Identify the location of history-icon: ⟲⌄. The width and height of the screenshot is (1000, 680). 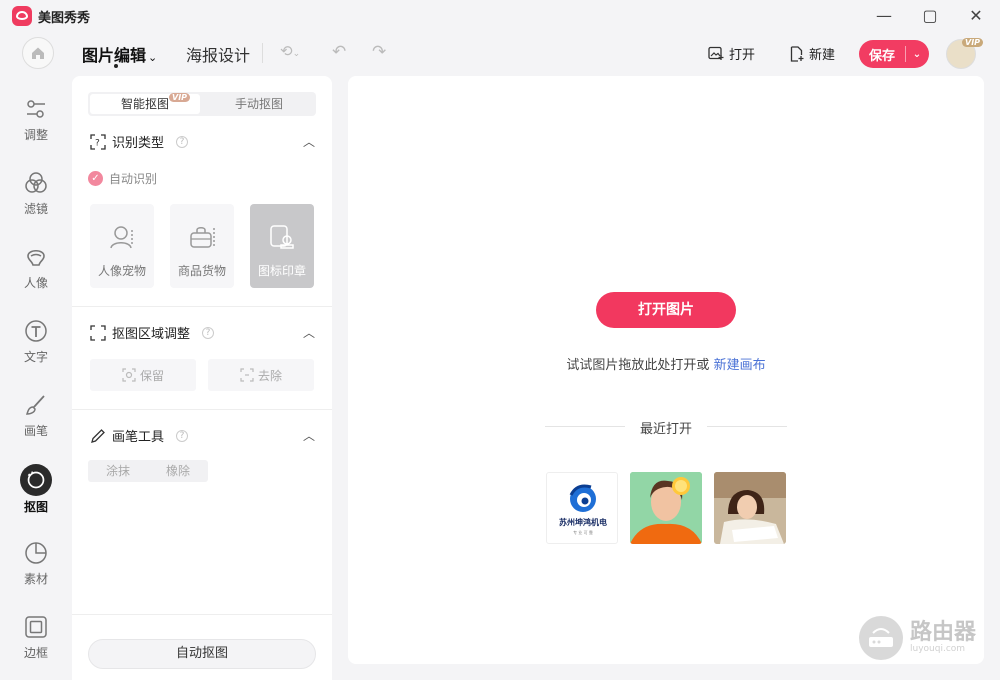
(290, 51).